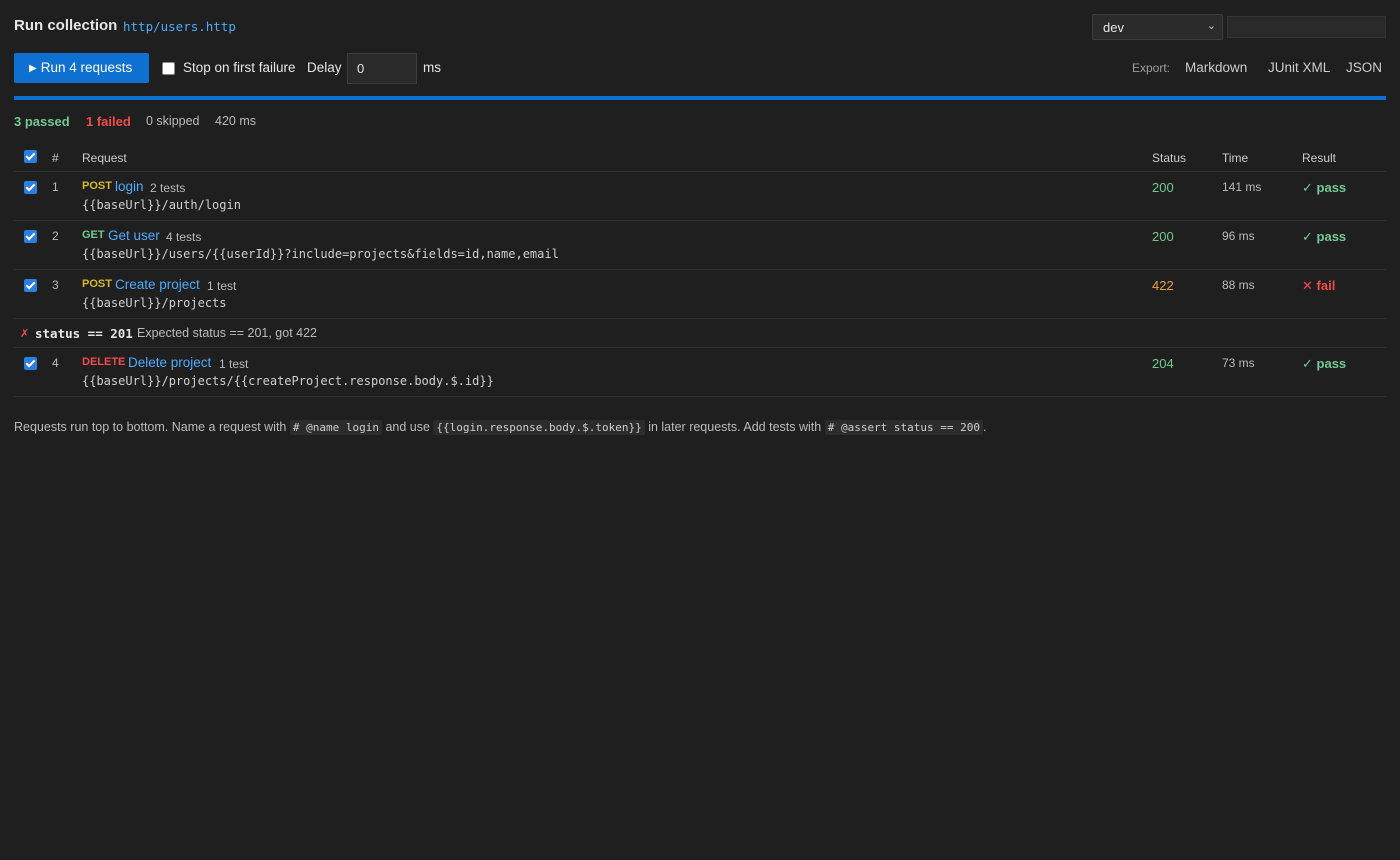 This screenshot has height=860, width=1400. Describe the element at coordinates (173, 121) in the screenshot. I see `summary-skipped: 0 skipped` at that location.